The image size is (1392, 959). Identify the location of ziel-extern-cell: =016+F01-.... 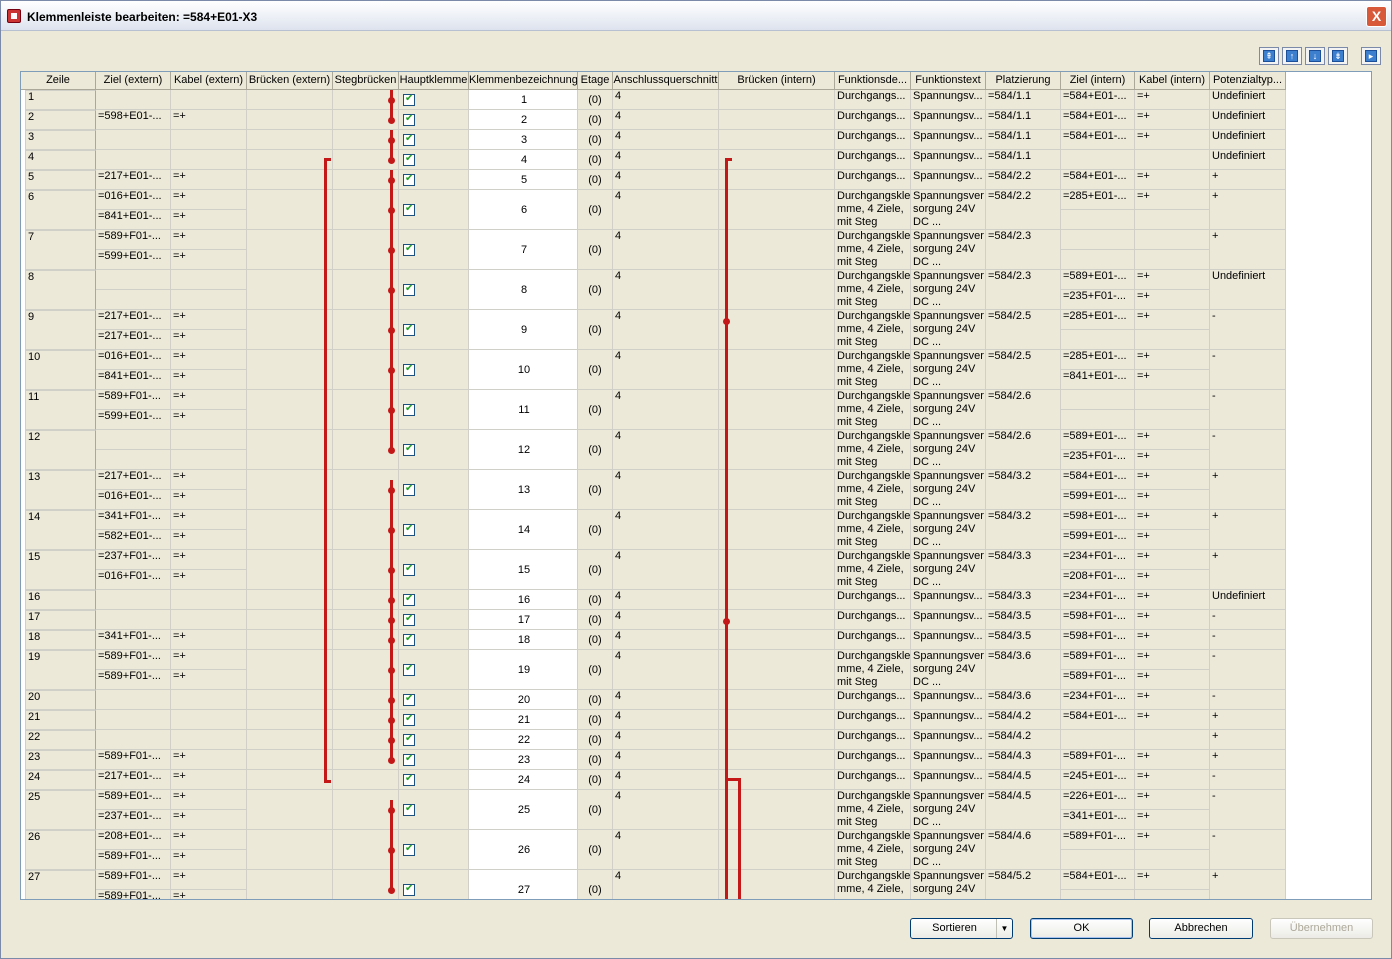
(133, 580).